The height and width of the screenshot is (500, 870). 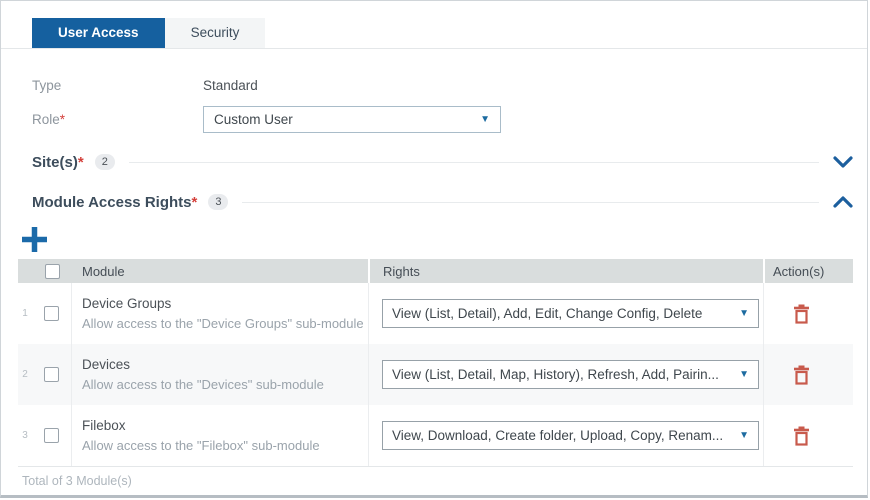 I want to click on add-module-button, so click(x=34, y=239).